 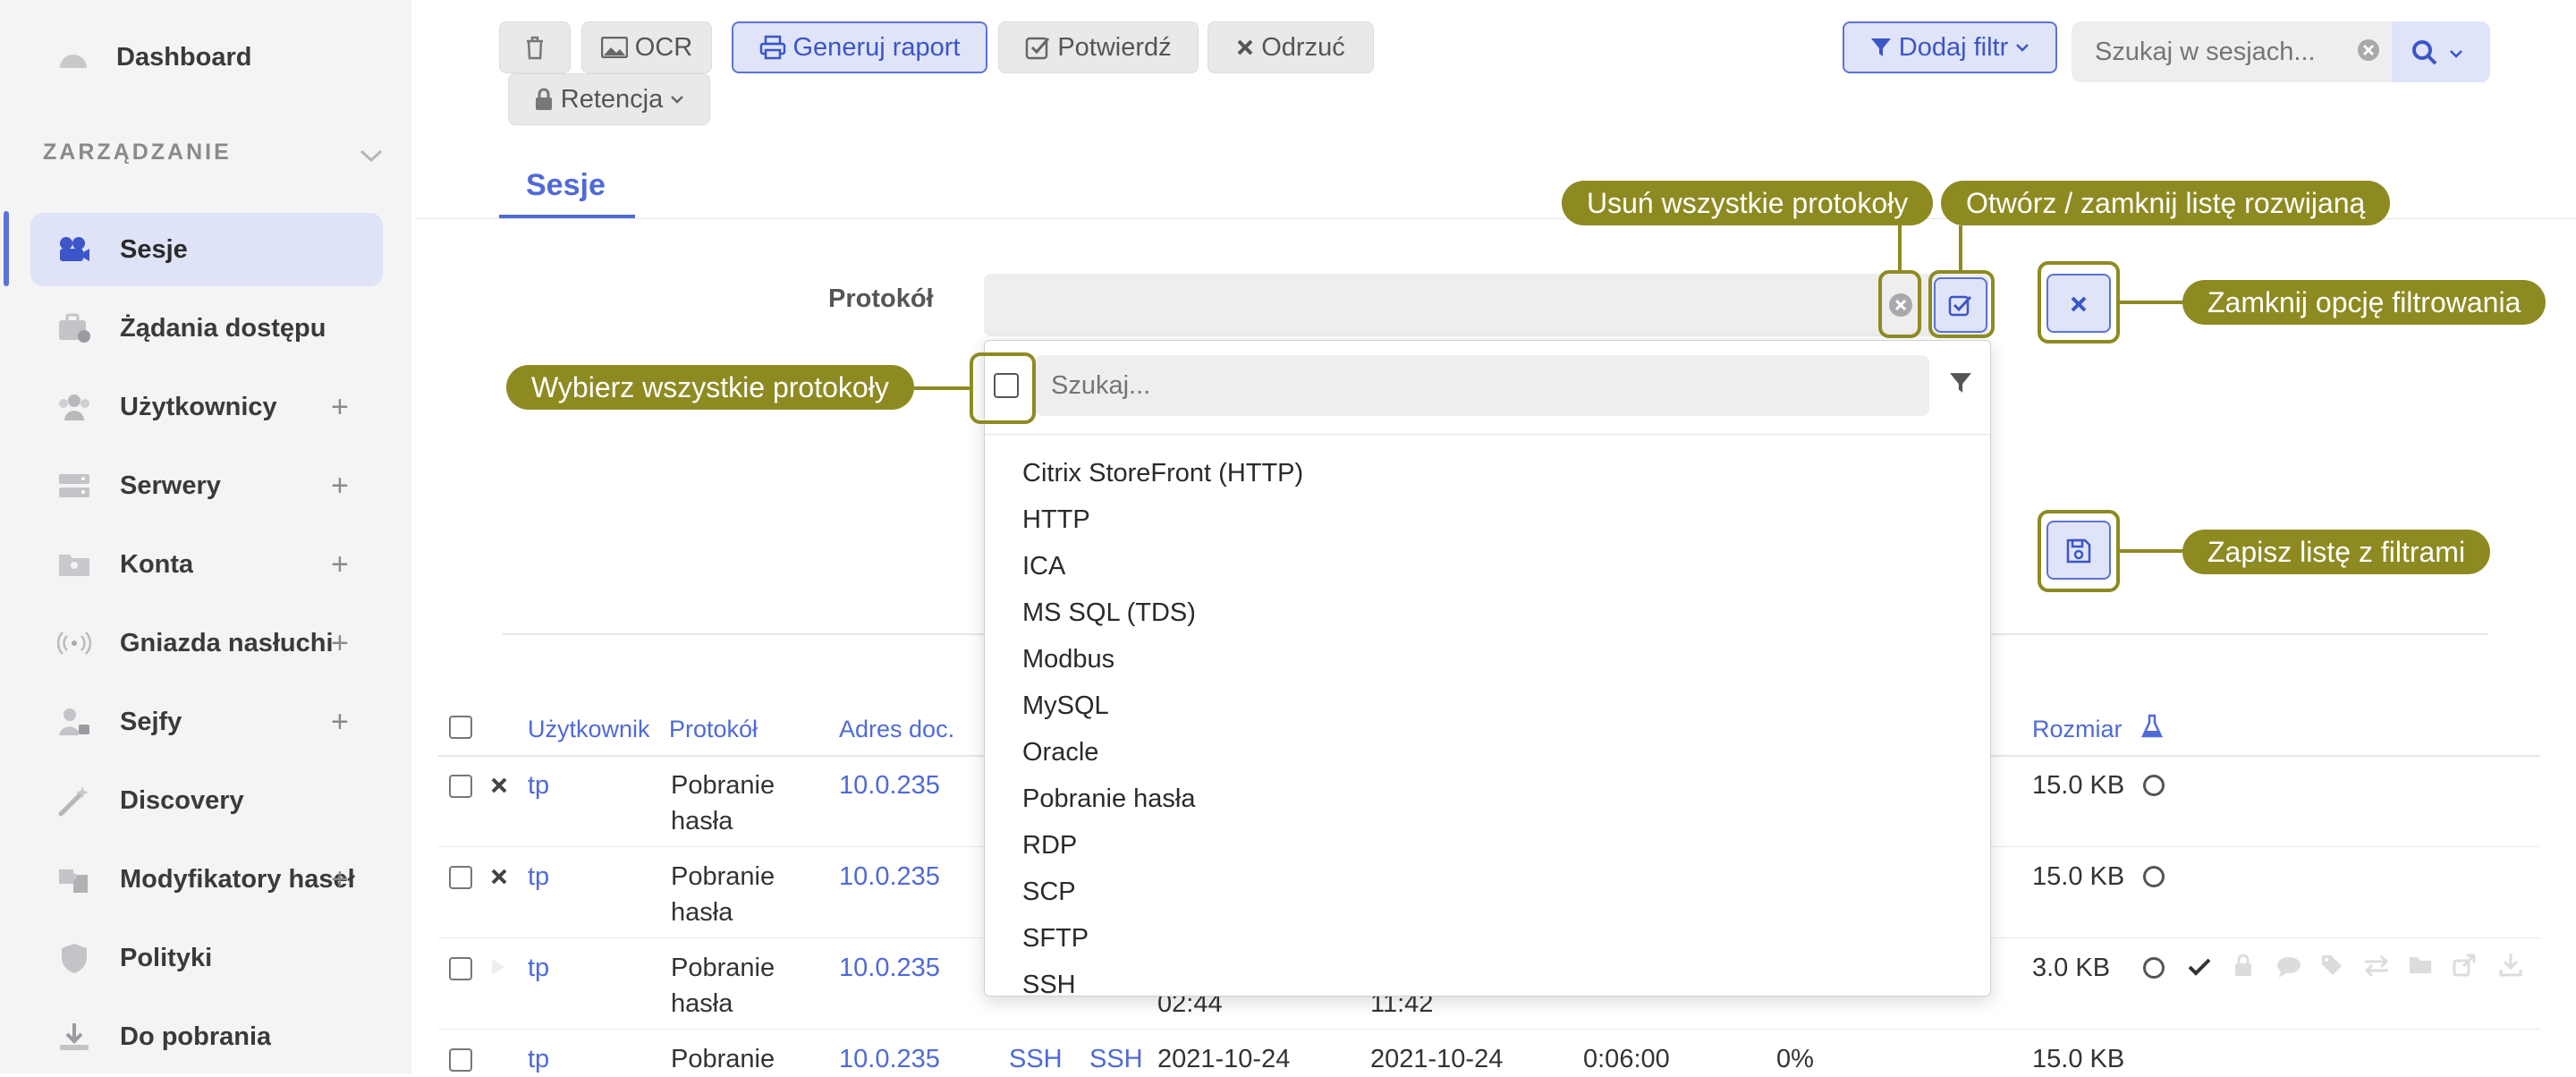 What do you see at coordinates (1043, 566) in the screenshot?
I see `protocol-option: ICA` at bounding box center [1043, 566].